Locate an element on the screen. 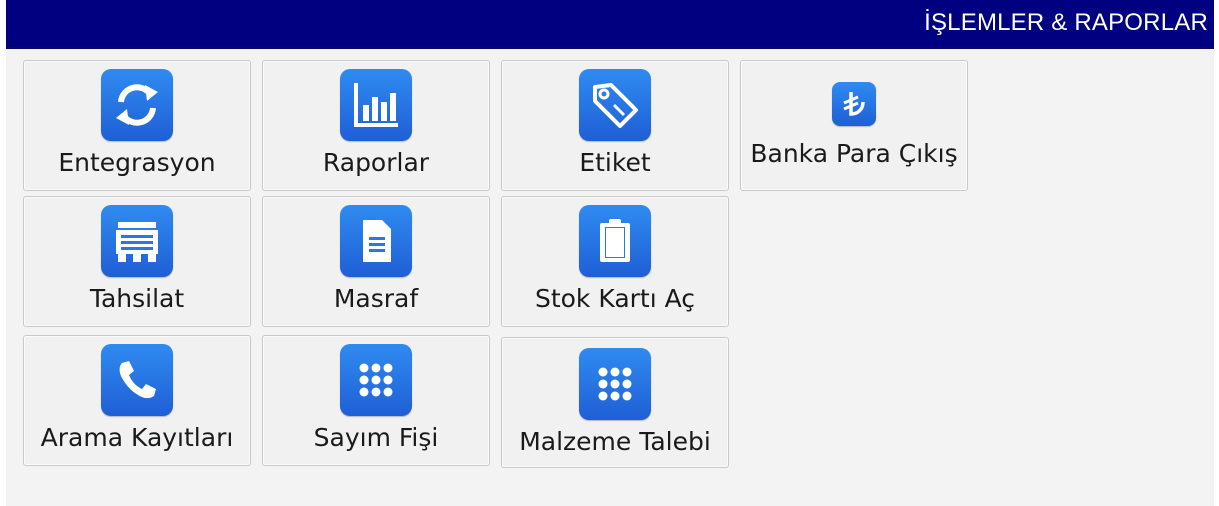 This screenshot has height=506, width=1219. tile-banka-para-cikis: Banka Para Çıkış is located at coordinates (854, 125).